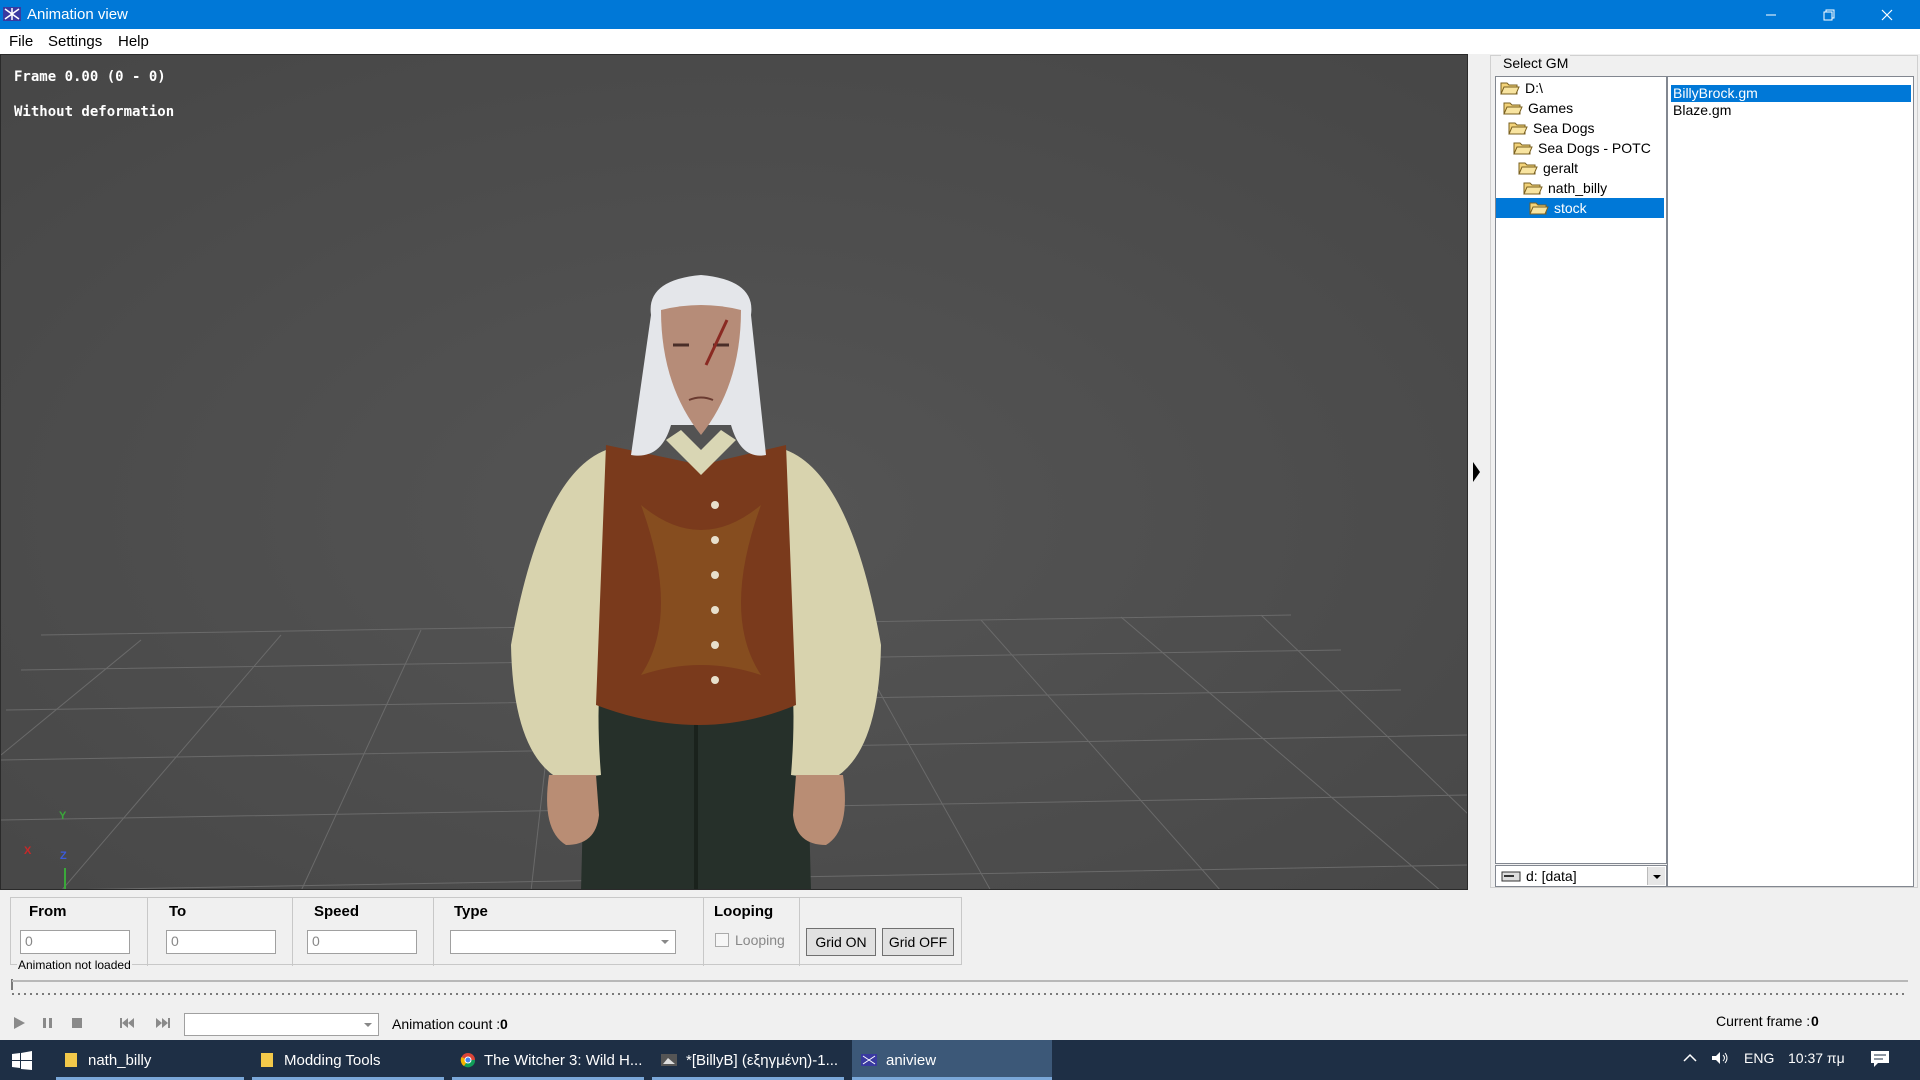 This screenshot has height=1080, width=1920. I want to click on drive-dropdown-button, so click(1656, 876).